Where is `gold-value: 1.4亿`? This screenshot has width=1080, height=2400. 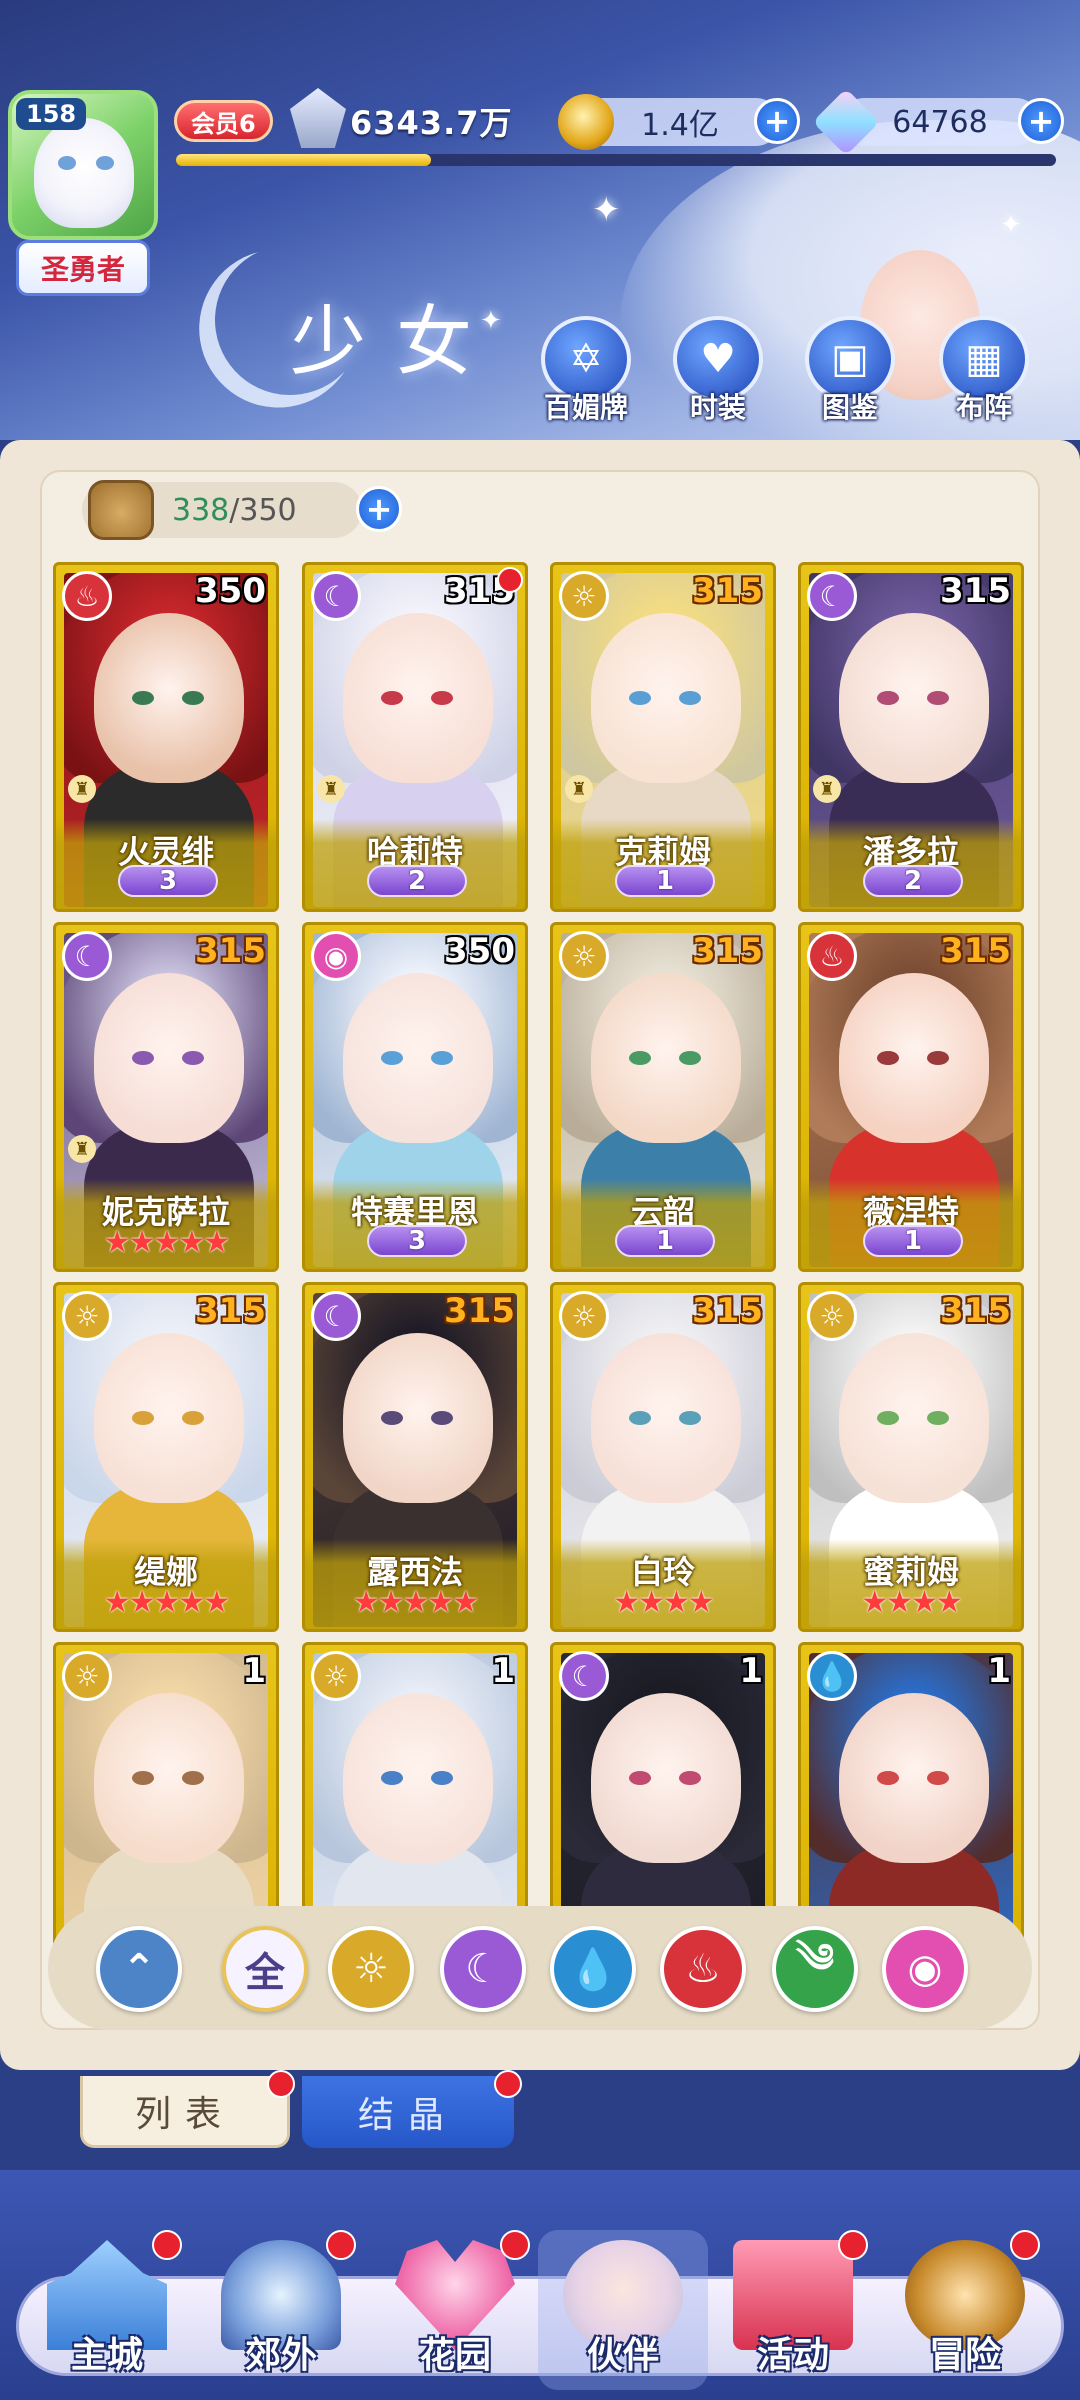
gold-value: 1.4亿 is located at coordinates (680, 125).